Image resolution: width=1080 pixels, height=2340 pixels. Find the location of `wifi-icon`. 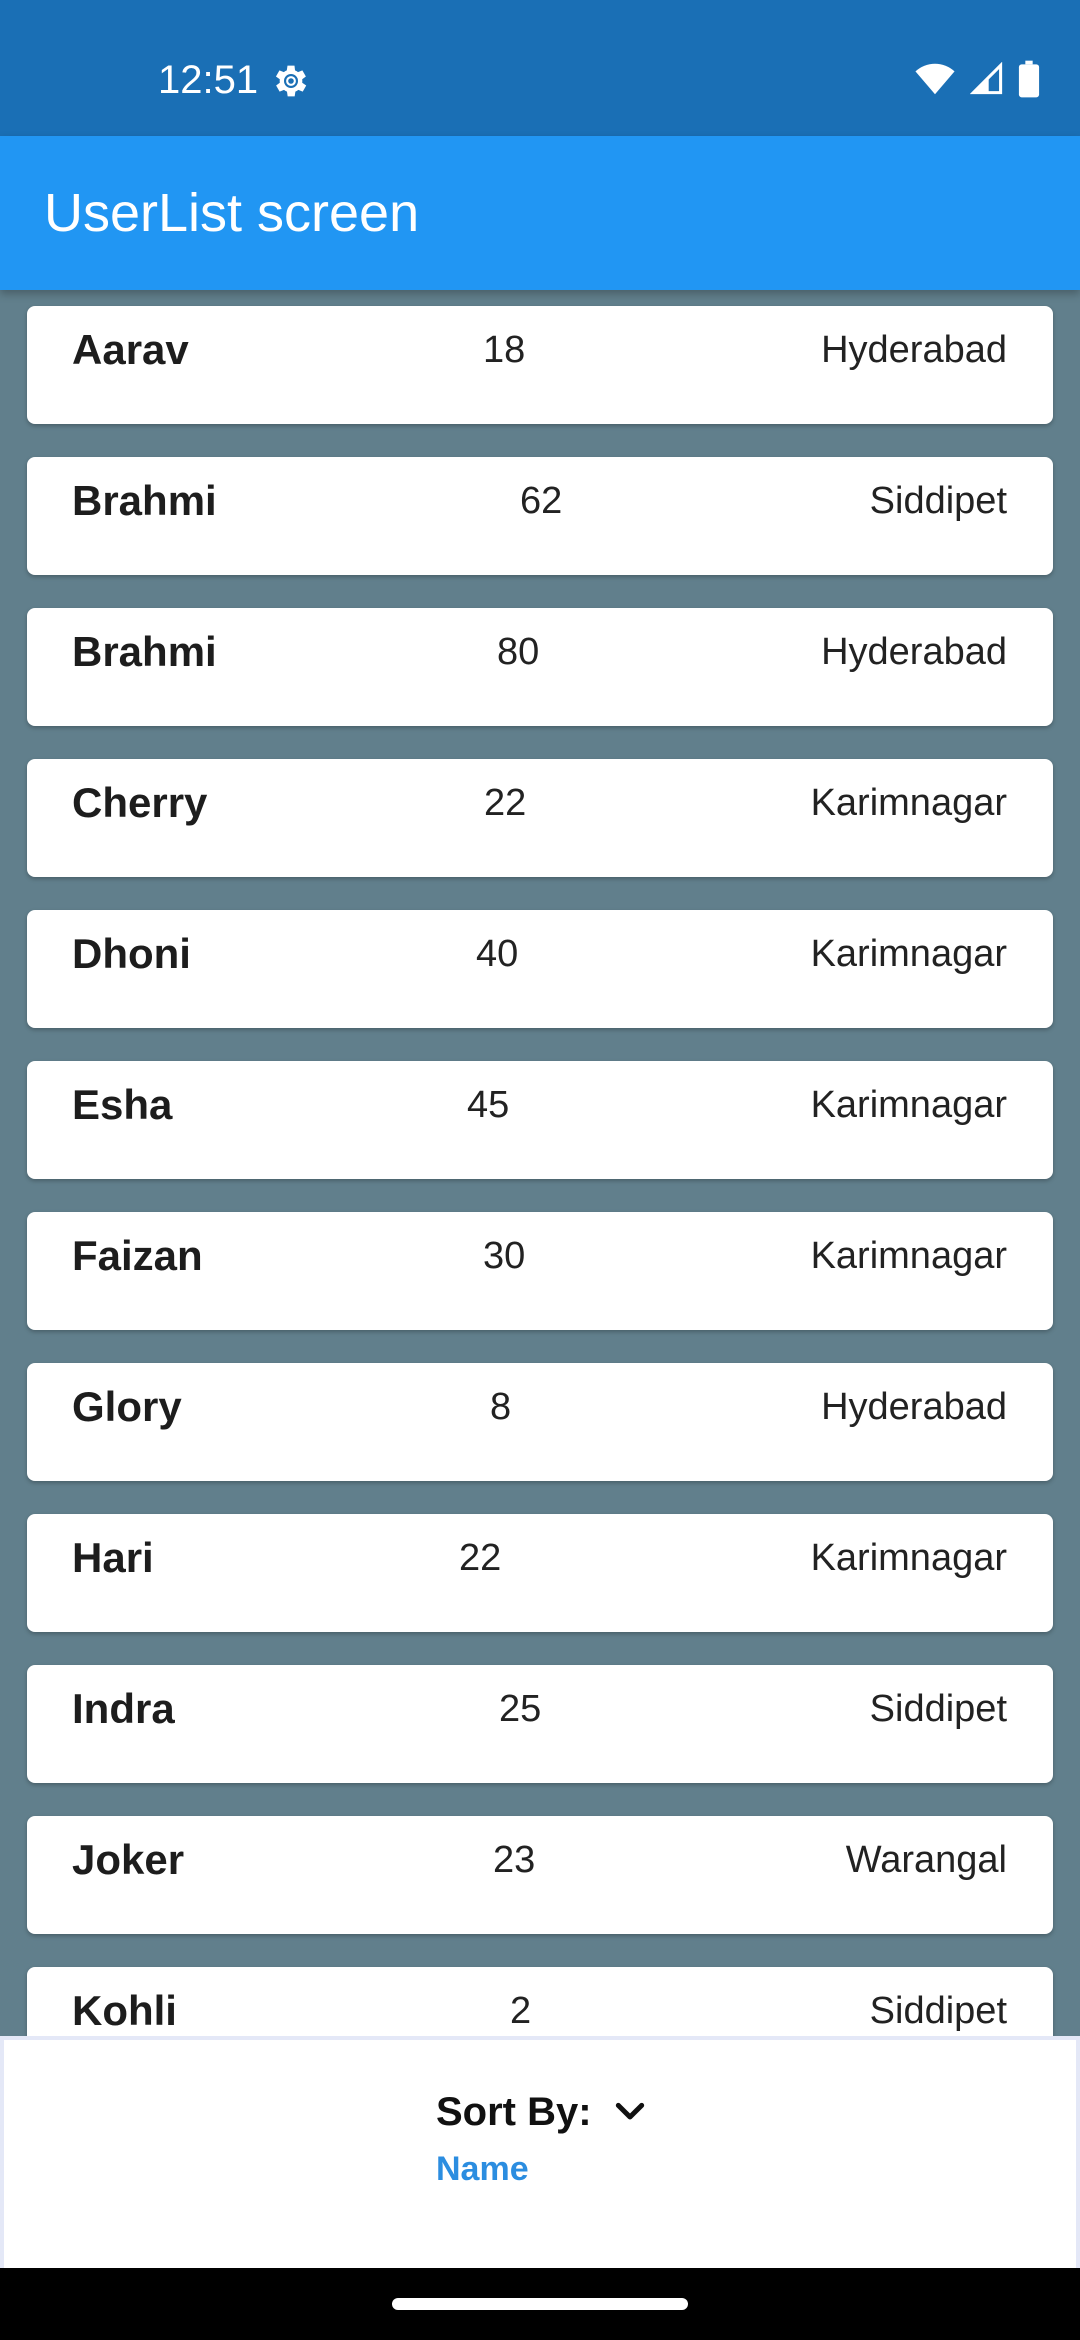

wifi-icon is located at coordinates (935, 79).